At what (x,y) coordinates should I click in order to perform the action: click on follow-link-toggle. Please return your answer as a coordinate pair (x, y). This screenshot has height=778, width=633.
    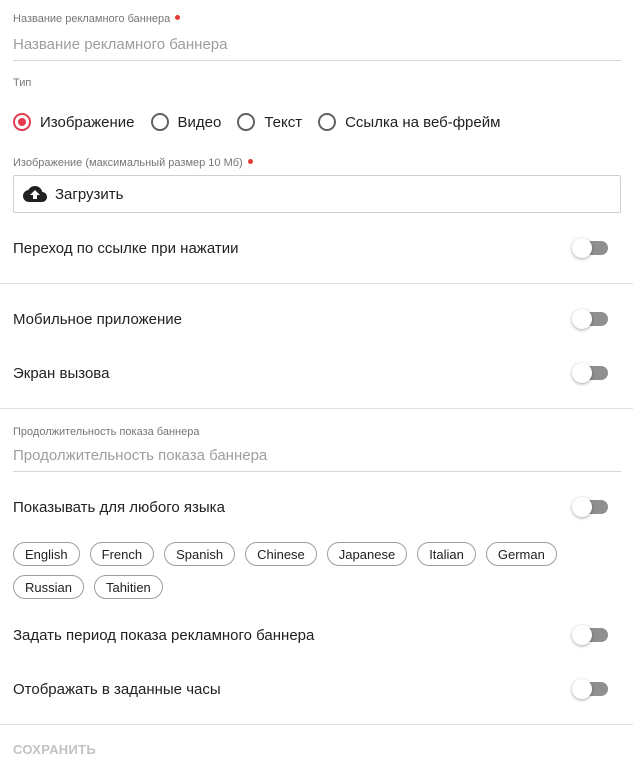
    Looking at the image, I should click on (591, 248).